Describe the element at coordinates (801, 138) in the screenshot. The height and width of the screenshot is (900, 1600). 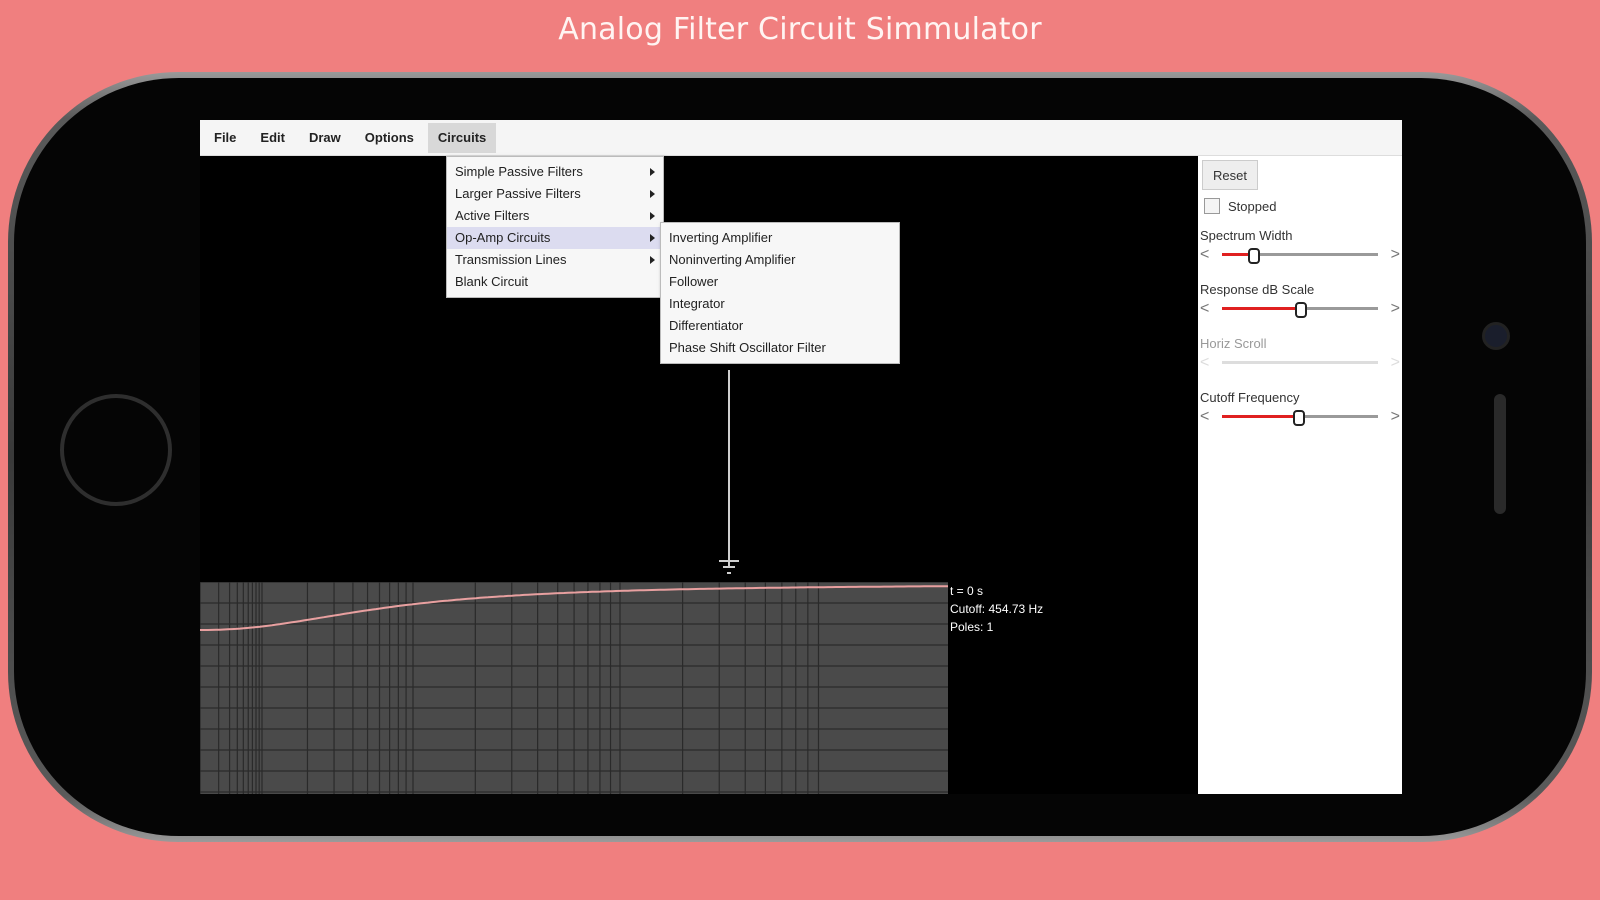
I see `menu-bar: File Edit Draw Options Circuits` at that location.